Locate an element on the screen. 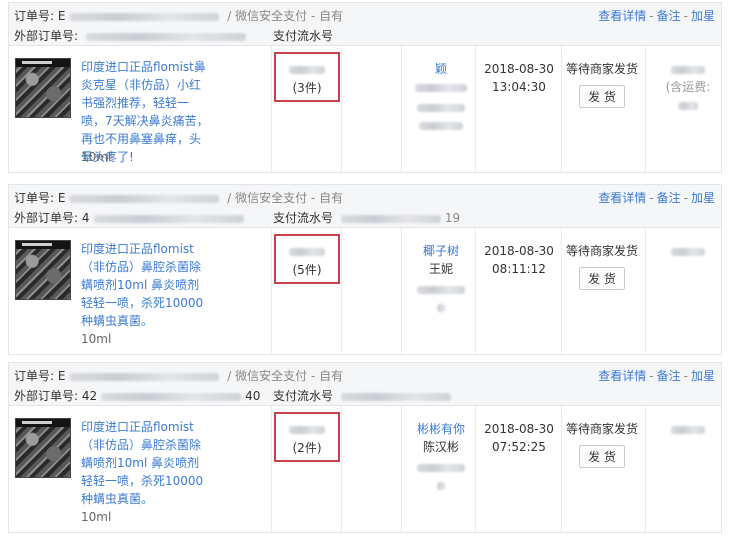  paid-amount: (含运费: is located at coordinates (688, 87).